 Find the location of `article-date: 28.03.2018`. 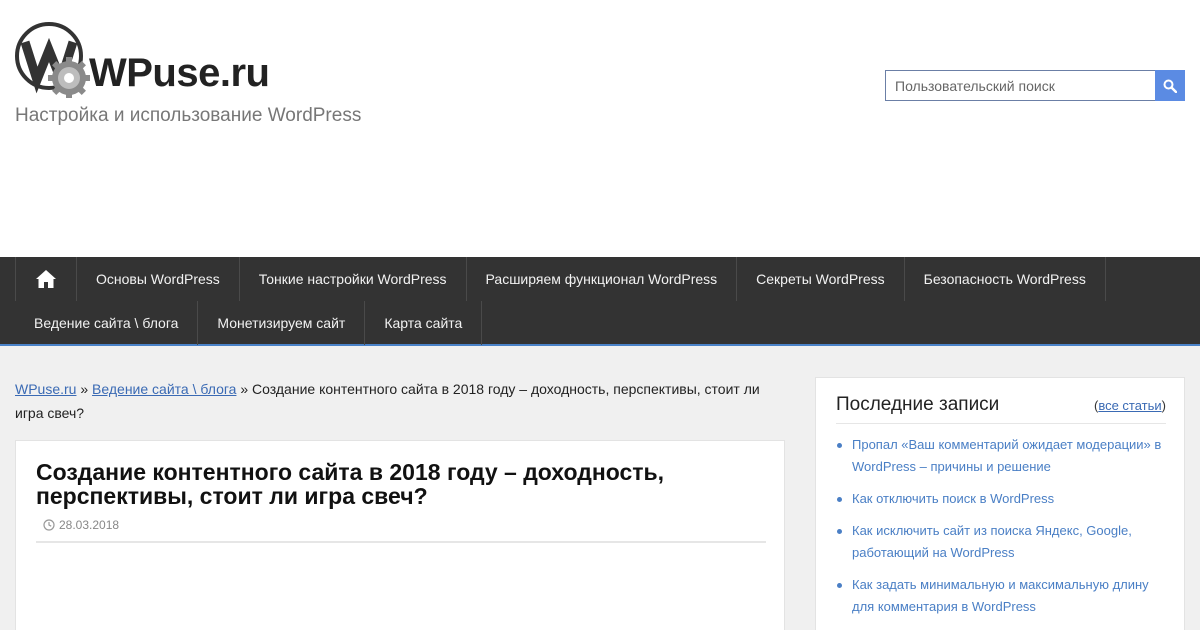

article-date: 28.03.2018 is located at coordinates (89, 525).